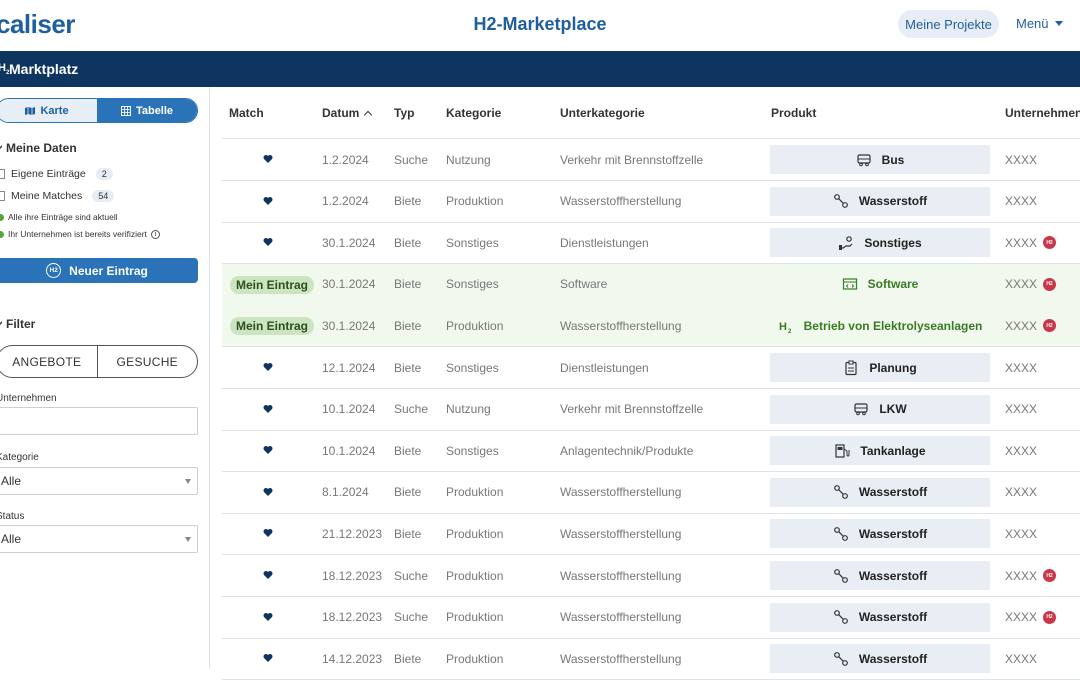  I want to click on info-icon: i, so click(155, 234).